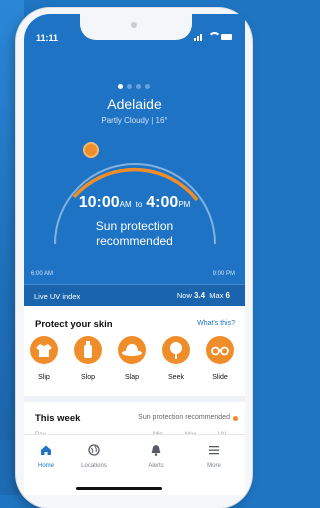 The height and width of the screenshot is (508, 320). I want to click on whats-this-link: What's this?, so click(216, 323).